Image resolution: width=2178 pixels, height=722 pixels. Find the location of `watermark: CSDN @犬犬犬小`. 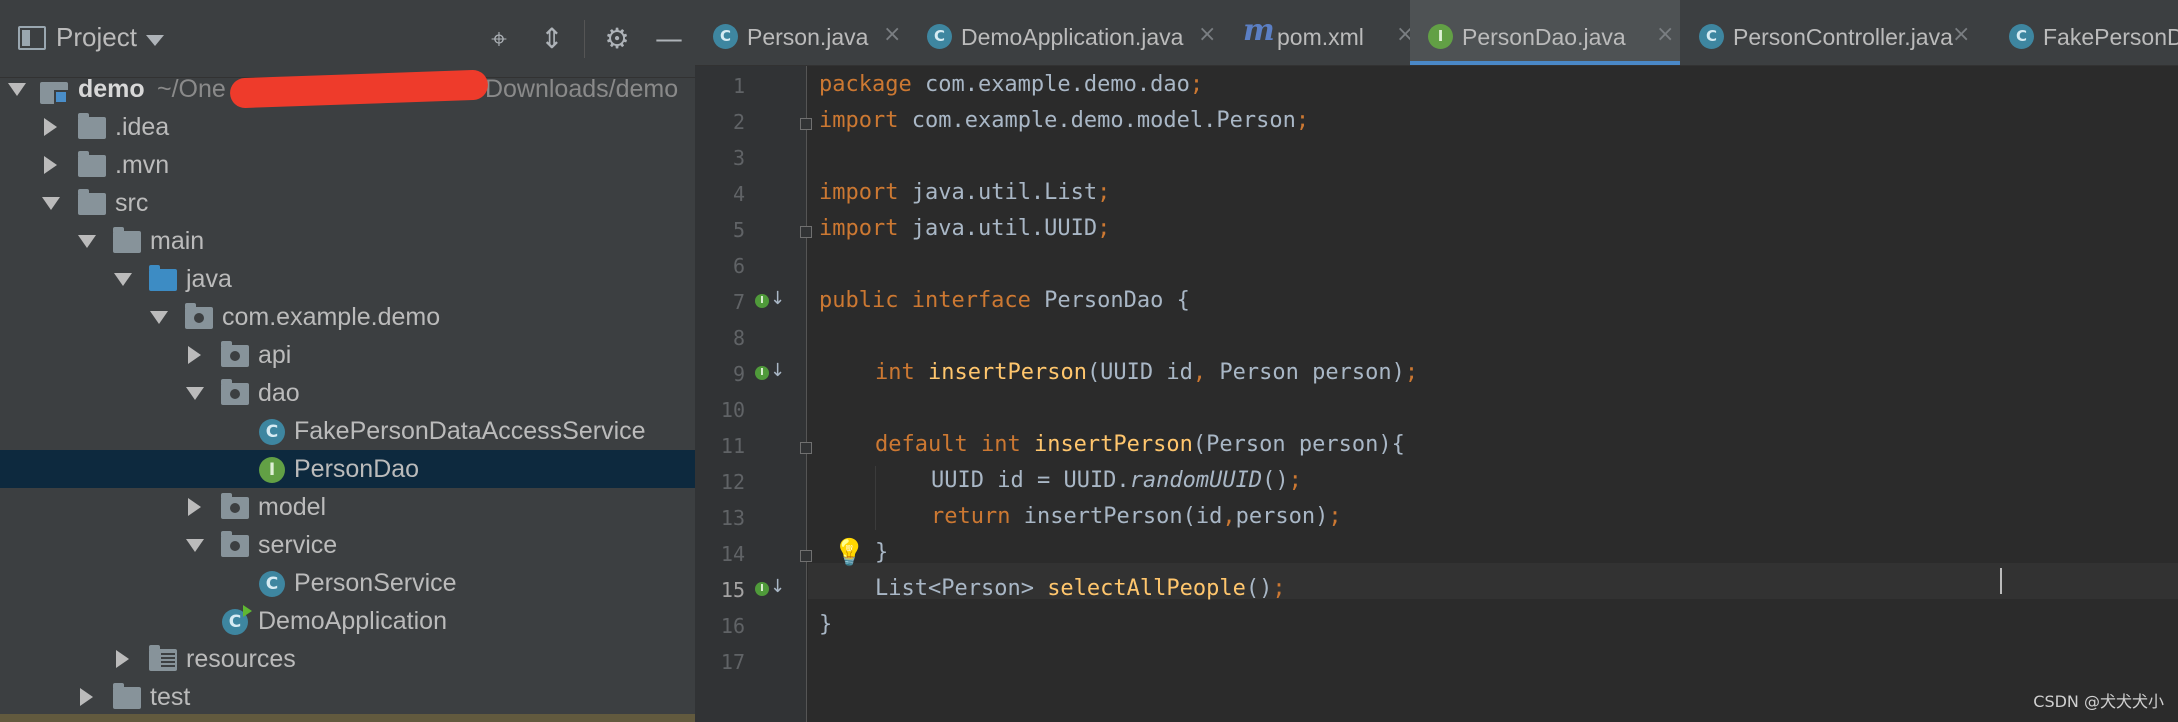

watermark: CSDN @犬犬犬小 is located at coordinates (2098, 701).